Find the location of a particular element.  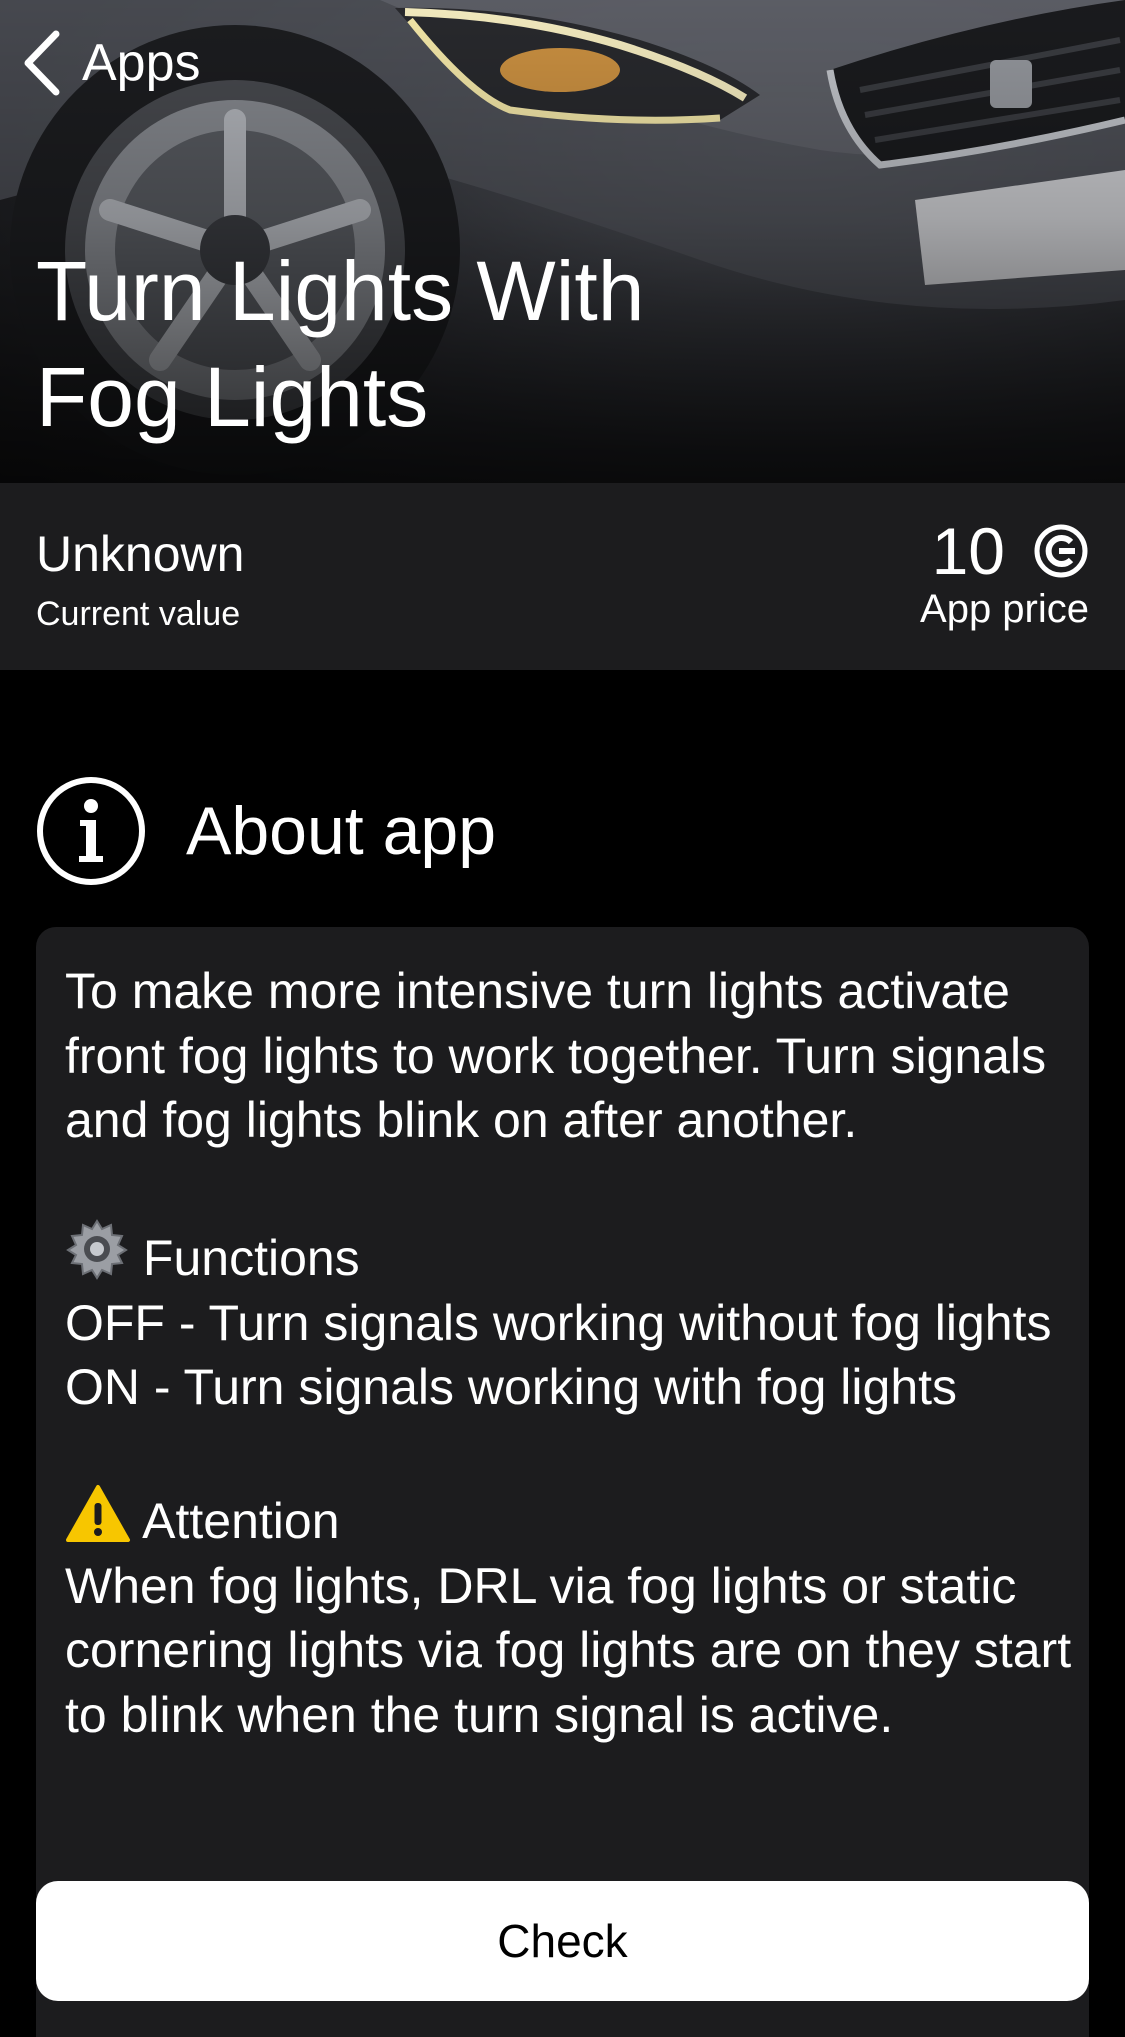

check-label: Check is located at coordinates (562, 1941).